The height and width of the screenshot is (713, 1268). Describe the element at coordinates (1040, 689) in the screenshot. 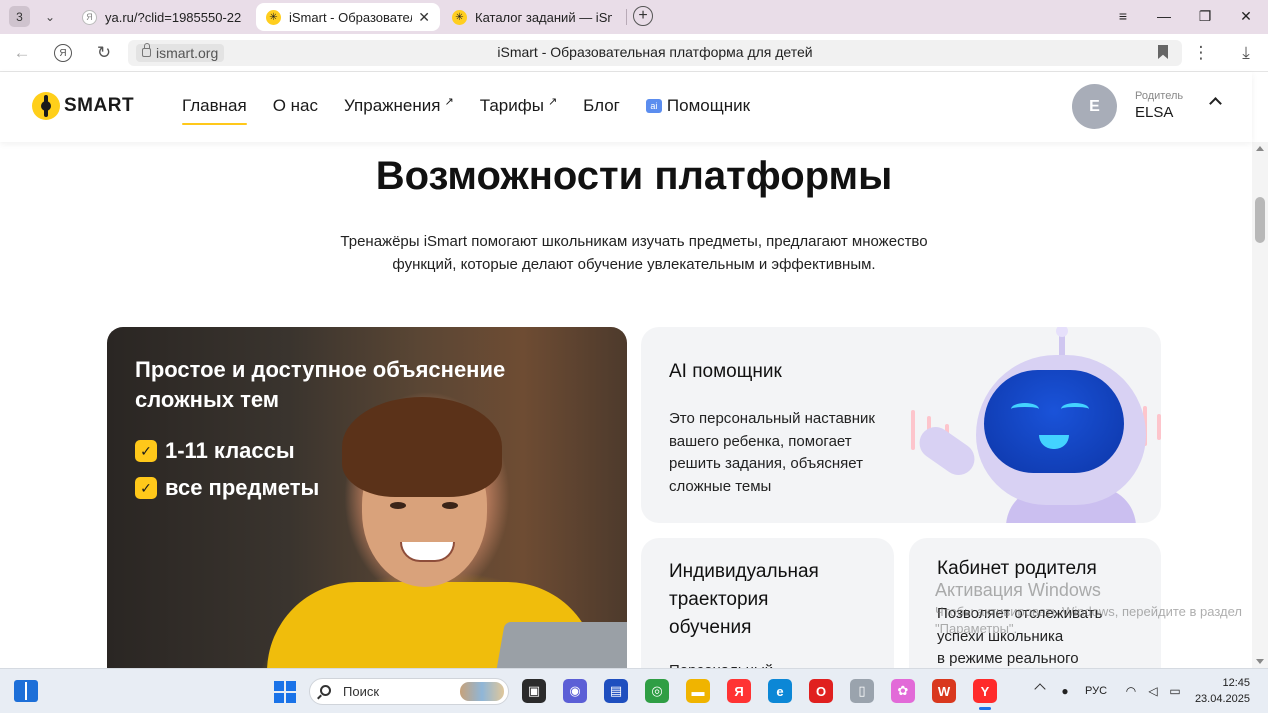

I see `show-hidden-icons-icon` at that location.